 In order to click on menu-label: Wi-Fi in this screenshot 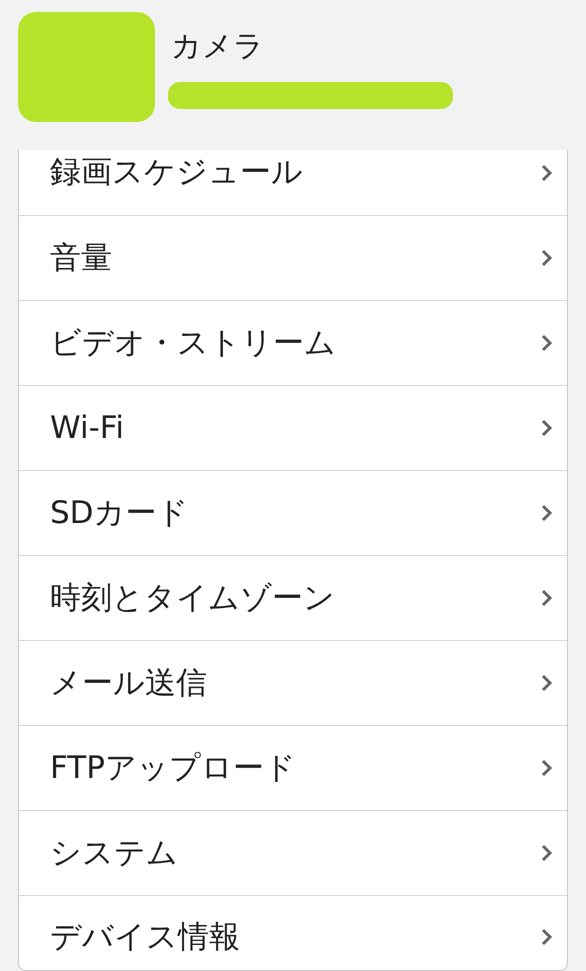, I will do `click(87, 428)`.